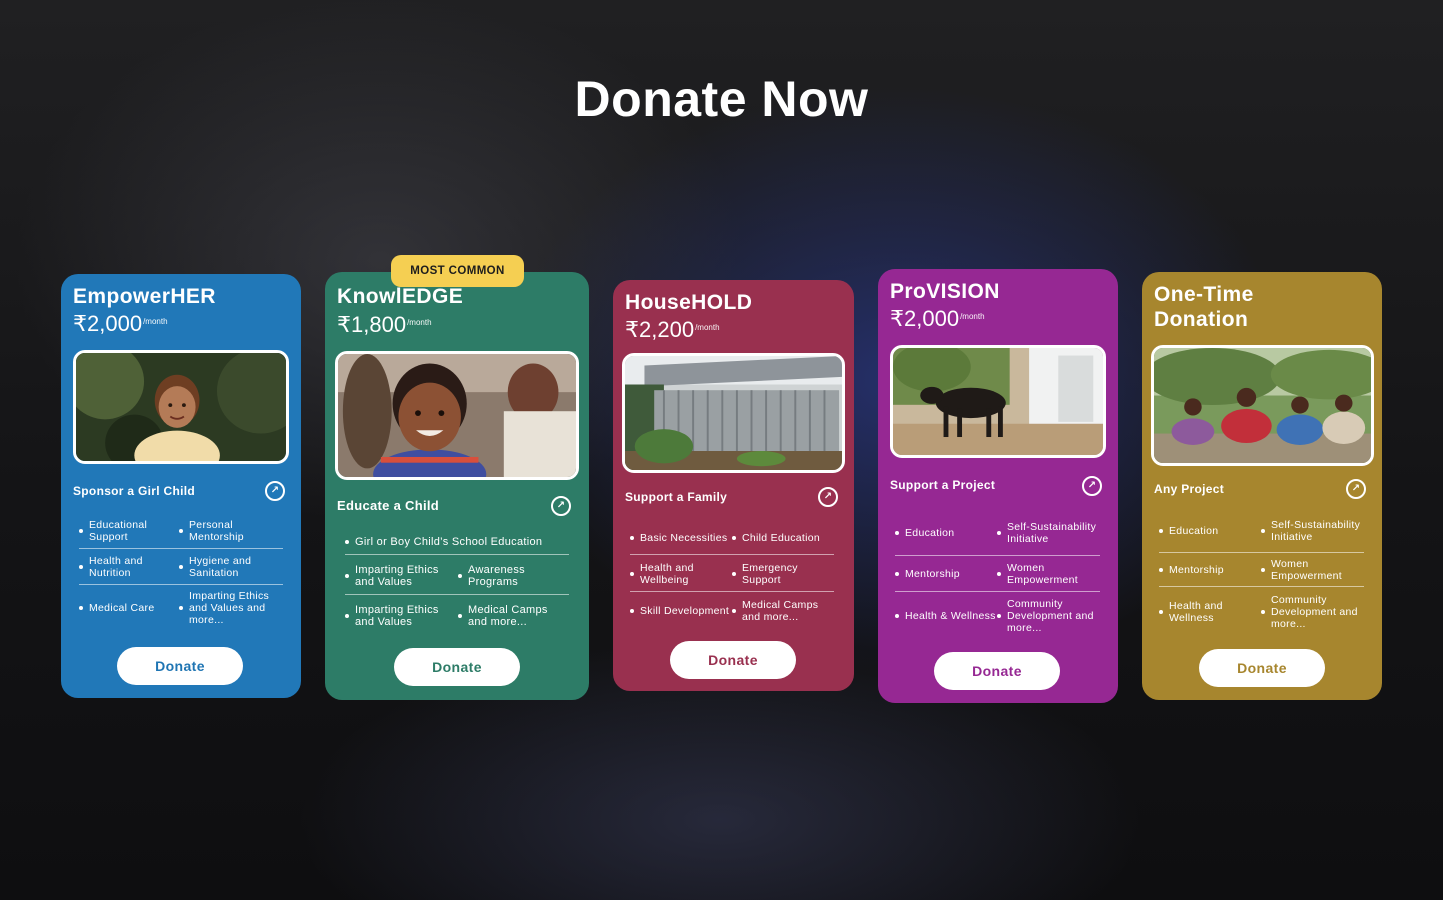  Describe the element at coordinates (1204, 307) in the screenshot. I see `card-title: One-Time Donation` at that location.